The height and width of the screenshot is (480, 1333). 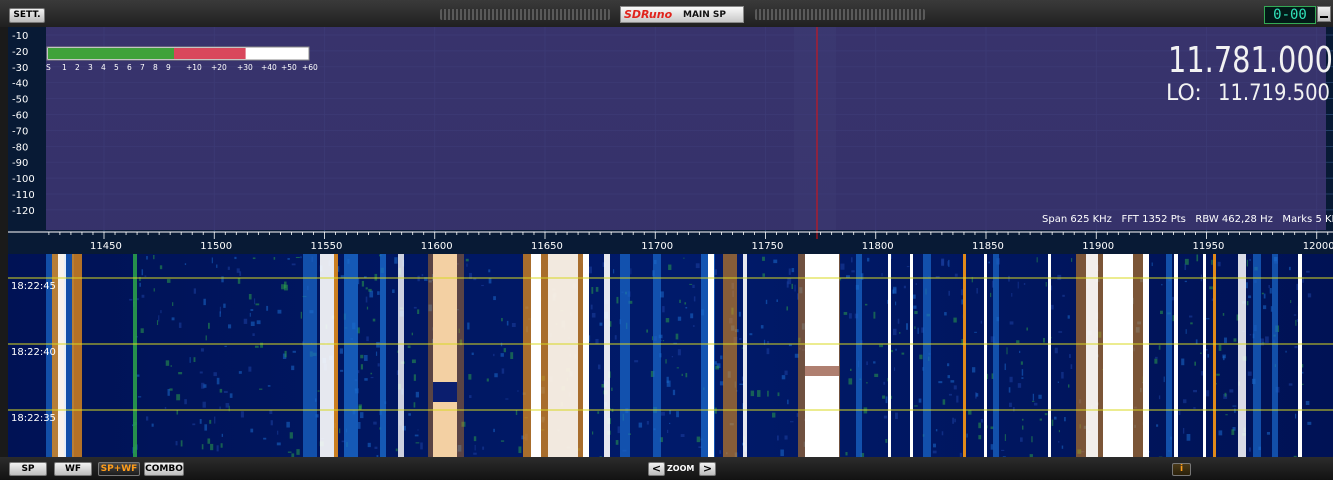 What do you see at coordinates (73, 469) in the screenshot?
I see `wf-view-button: WF` at bounding box center [73, 469].